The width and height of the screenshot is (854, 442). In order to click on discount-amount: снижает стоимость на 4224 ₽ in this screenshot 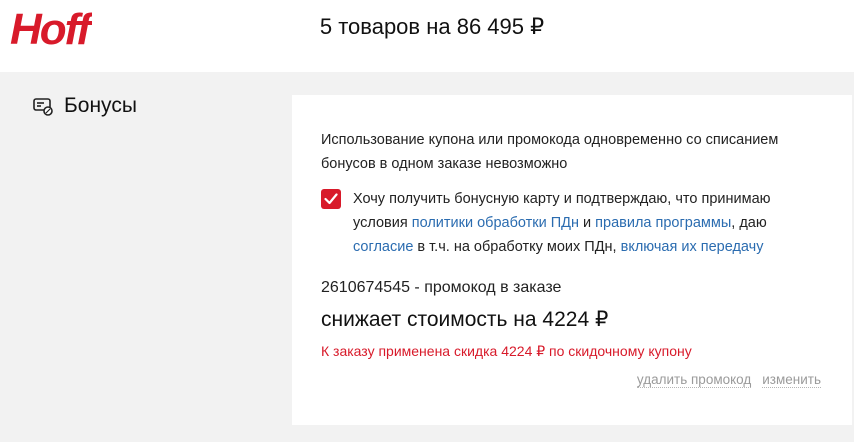, I will do `click(465, 319)`.